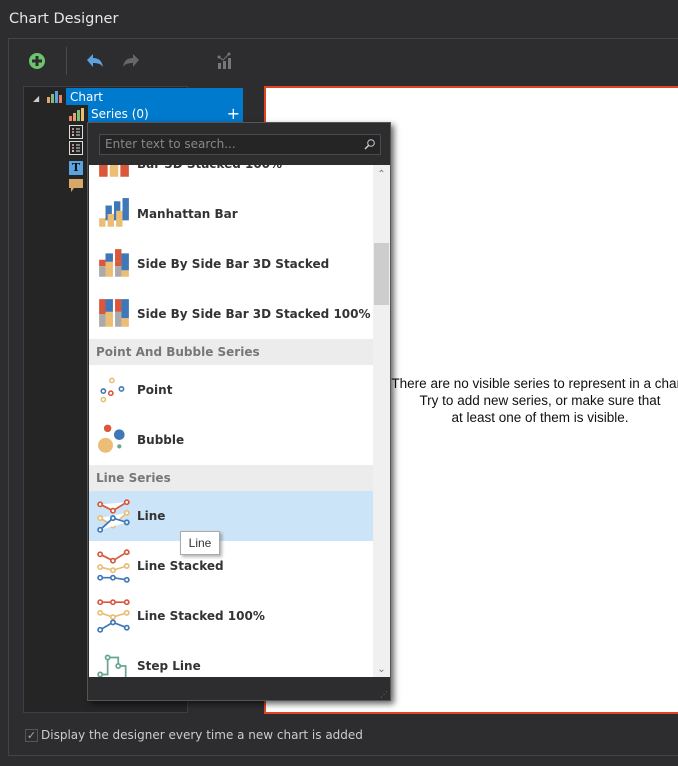  I want to click on series-type-label: Line, so click(151, 516).